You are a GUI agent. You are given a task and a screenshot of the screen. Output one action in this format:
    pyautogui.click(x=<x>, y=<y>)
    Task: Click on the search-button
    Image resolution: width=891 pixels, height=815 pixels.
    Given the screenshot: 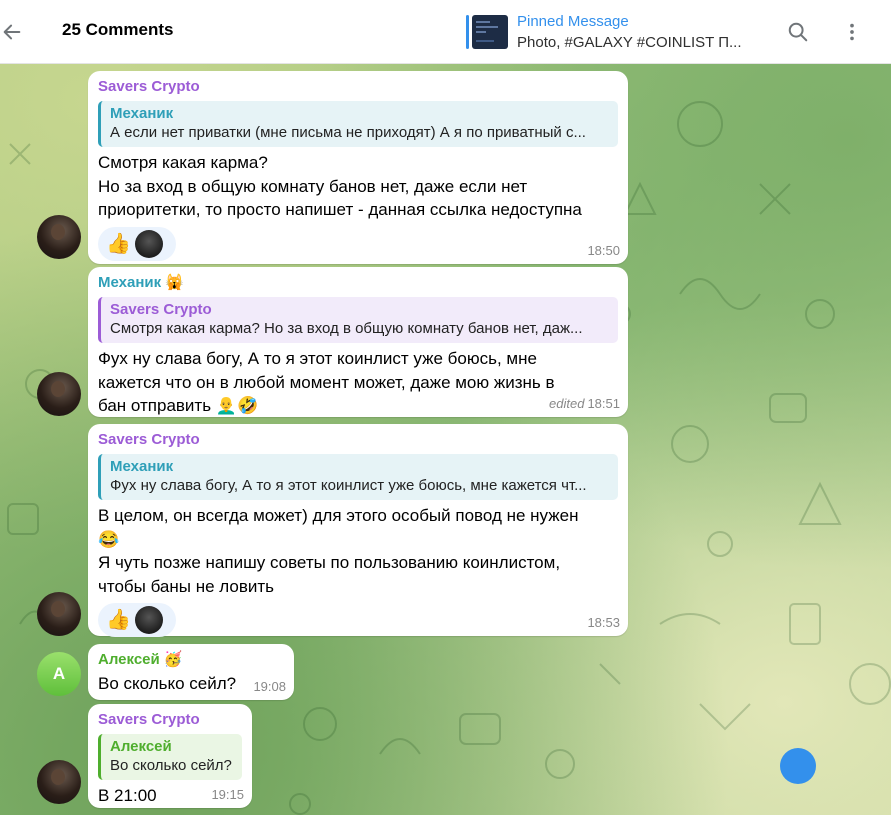 What is the action you would take?
    pyautogui.click(x=798, y=32)
    